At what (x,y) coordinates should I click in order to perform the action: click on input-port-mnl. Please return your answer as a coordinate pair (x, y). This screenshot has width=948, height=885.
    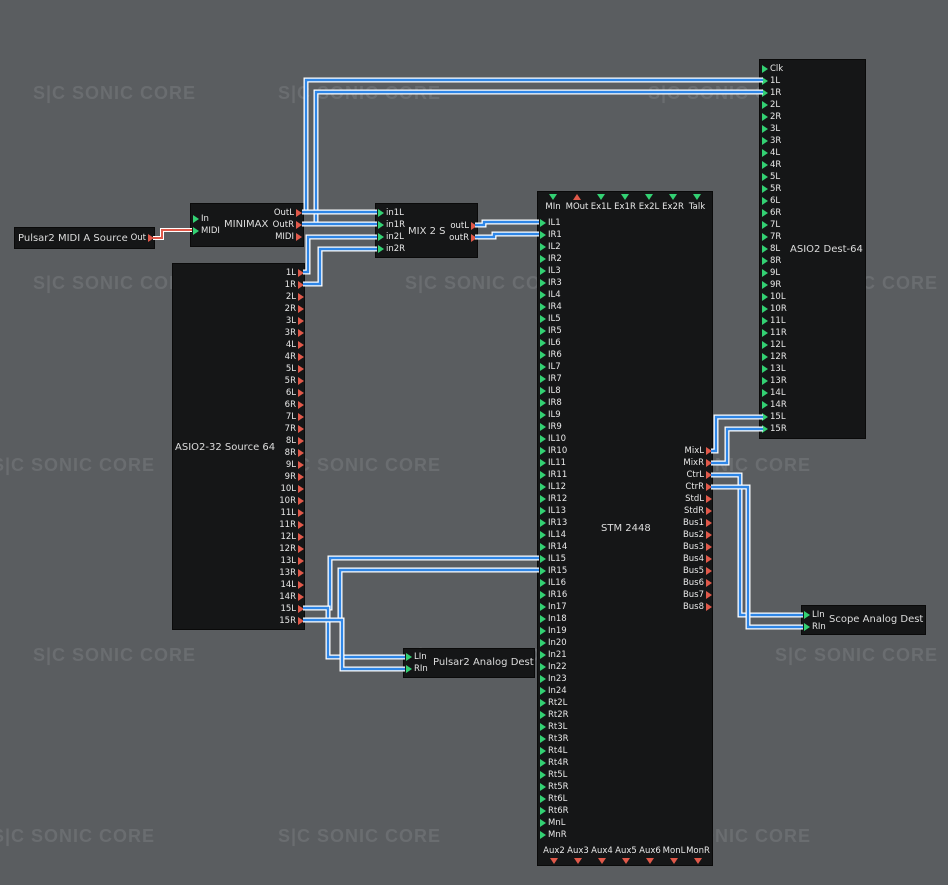
    Looking at the image, I should click on (543, 823).